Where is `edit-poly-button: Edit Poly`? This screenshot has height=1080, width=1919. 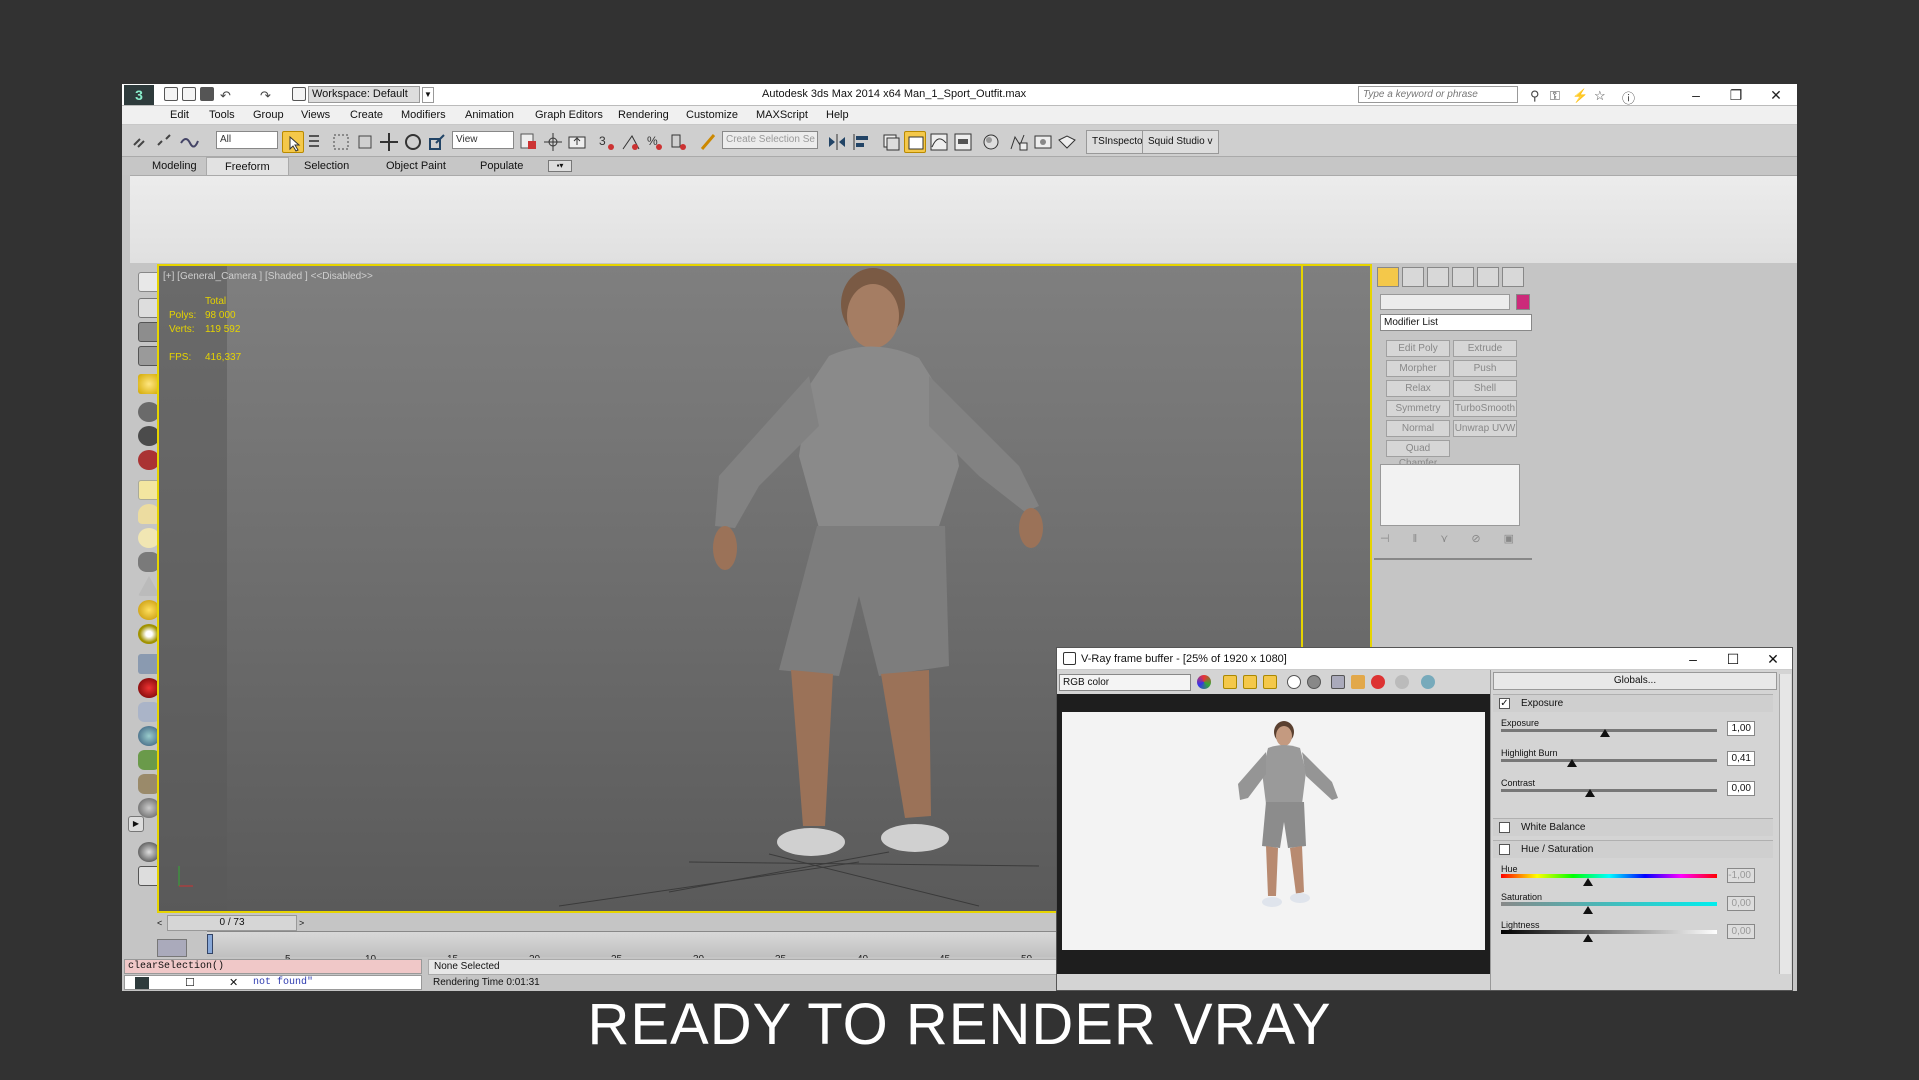 edit-poly-button: Edit Poly is located at coordinates (1418, 348).